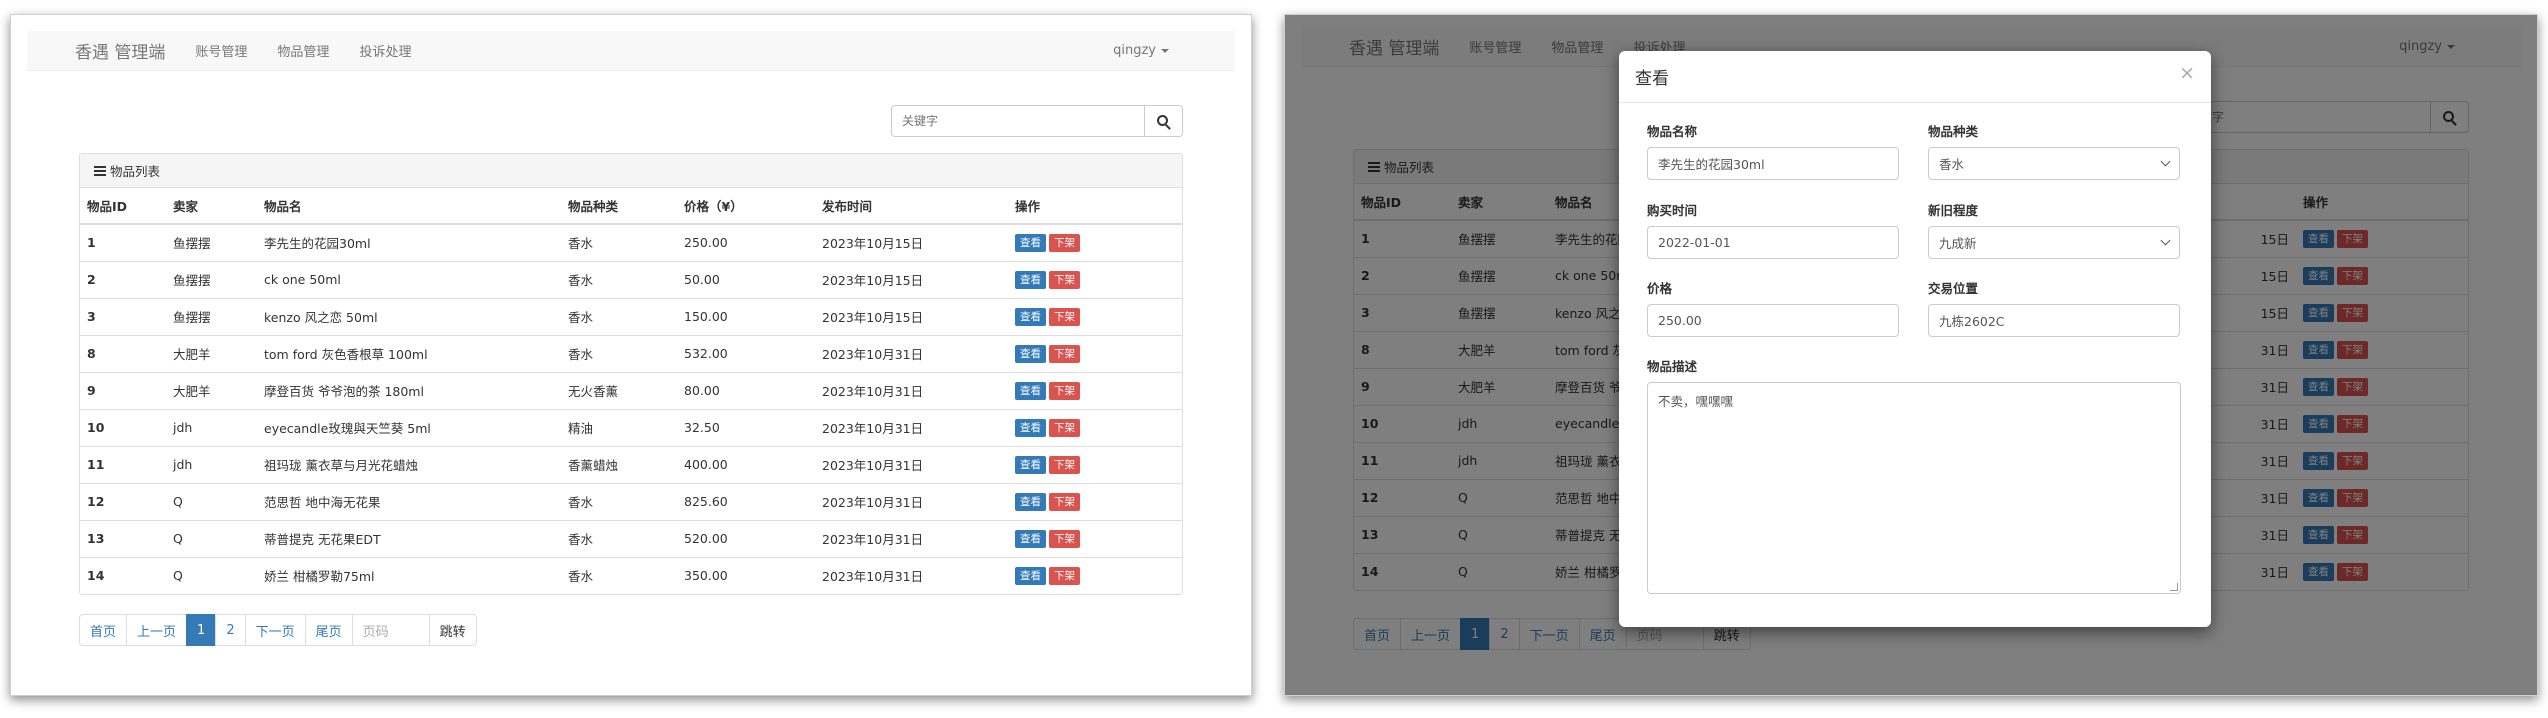 The height and width of the screenshot is (718, 2548). Describe the element at coordinates (2054, 163) in the screenshot. I see `item-category-select: 香水` at that location.